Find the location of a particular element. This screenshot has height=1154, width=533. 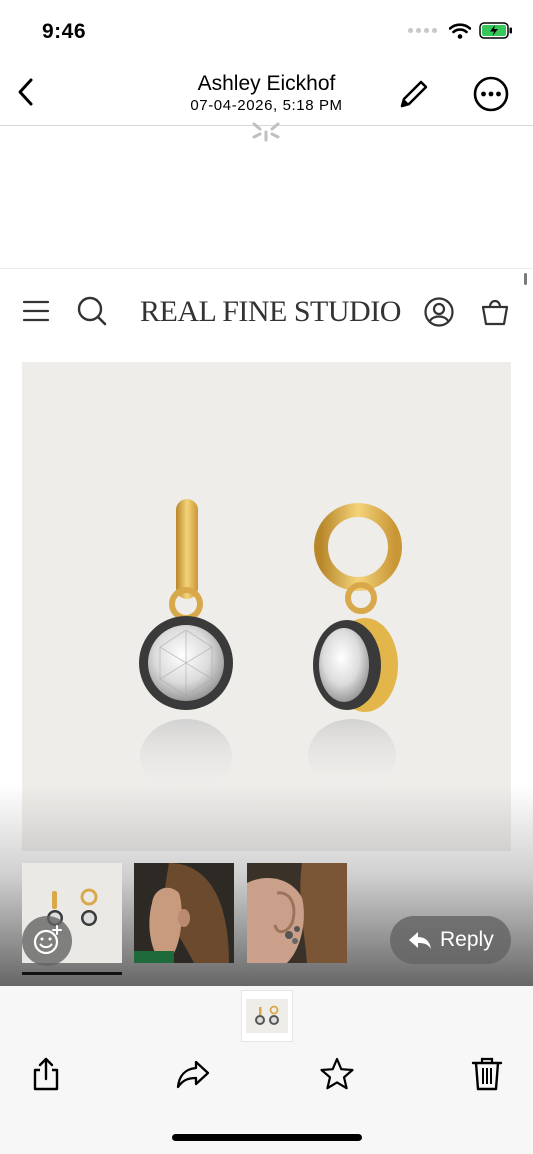

store-logo: REAL FINE STUDIO is located at coordinates (270, 312).